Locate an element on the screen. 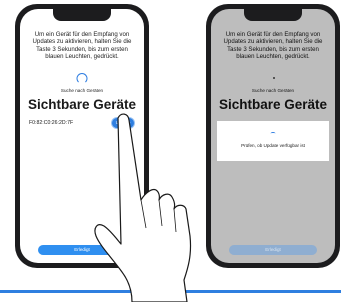 The height and width of the screenshot is (302, 341). dialog-text: Prüfen, ob Update verfügbar ist is located at coordinates (273, 145).